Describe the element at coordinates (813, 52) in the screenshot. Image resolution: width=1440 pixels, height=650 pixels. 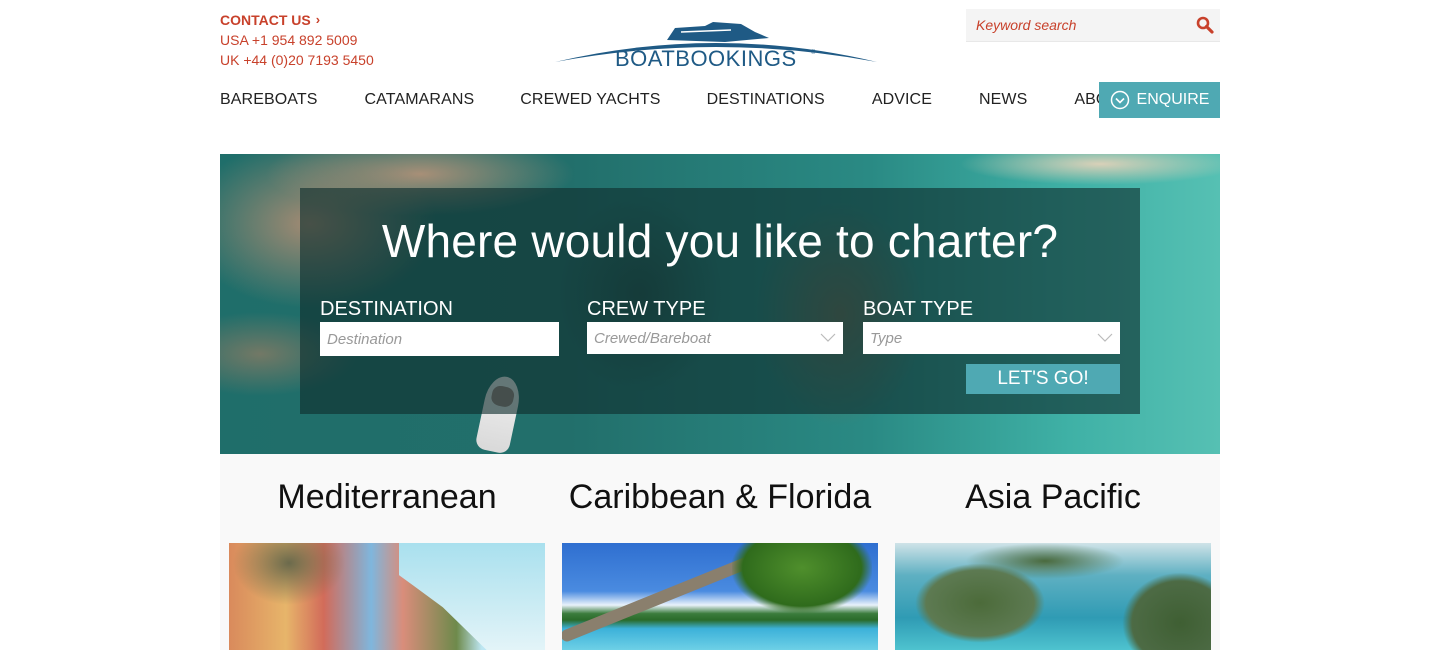
I see `logo-registered-mark: ®` at that location.